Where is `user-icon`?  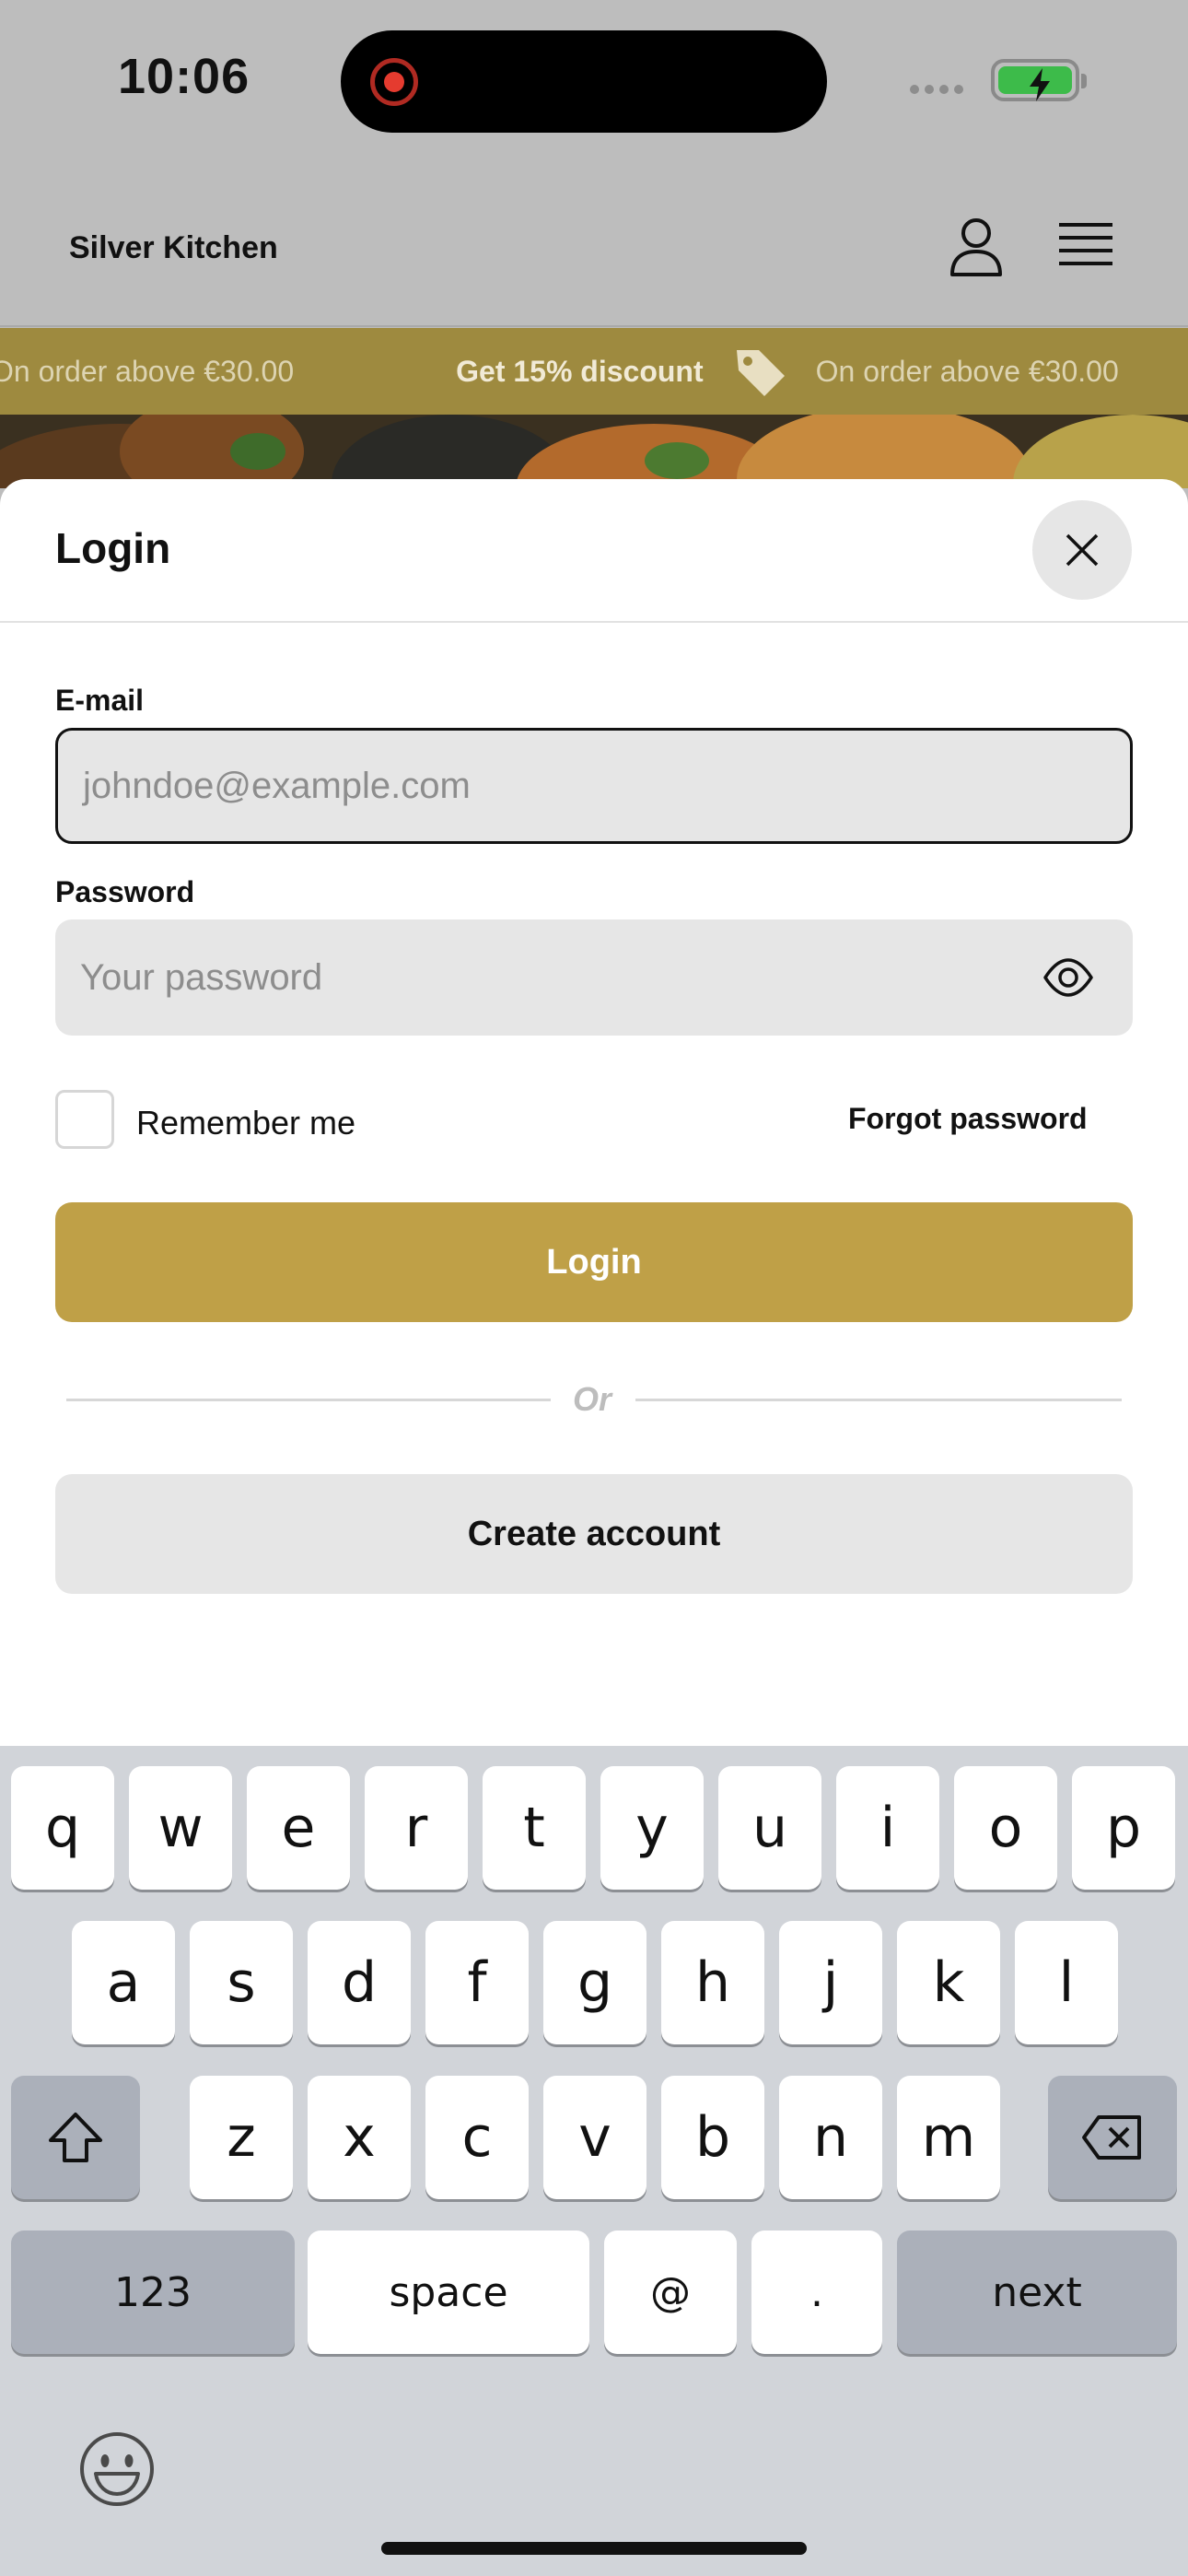
user-icon is located at coordinates (976, 247).